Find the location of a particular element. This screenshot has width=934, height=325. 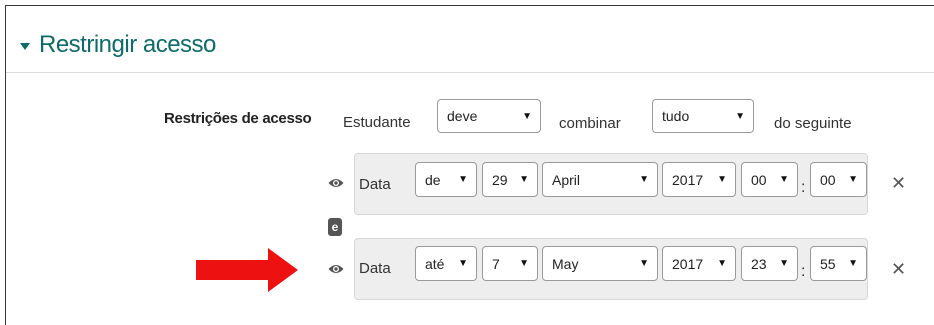

combine-text: combinar is located at coordinates (590, 123).